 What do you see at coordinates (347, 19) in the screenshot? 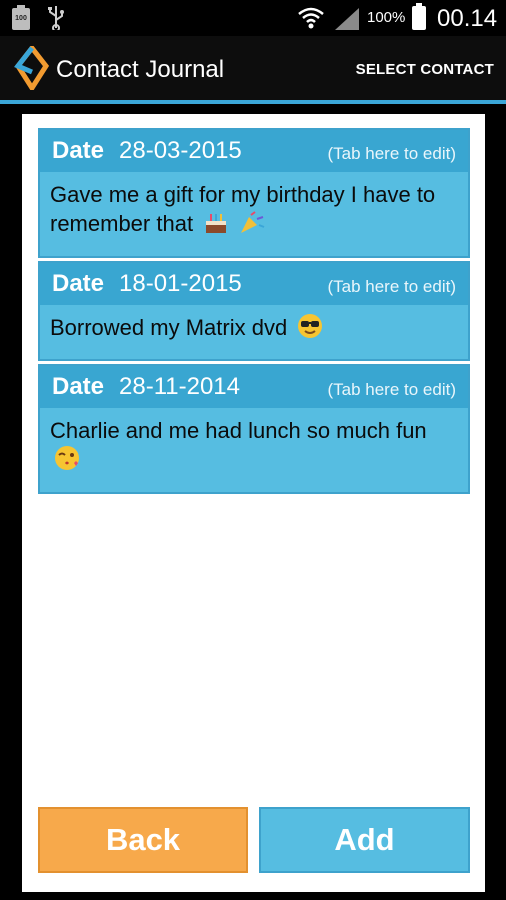
I see `signal-icon` at bounding box center [347, 19].